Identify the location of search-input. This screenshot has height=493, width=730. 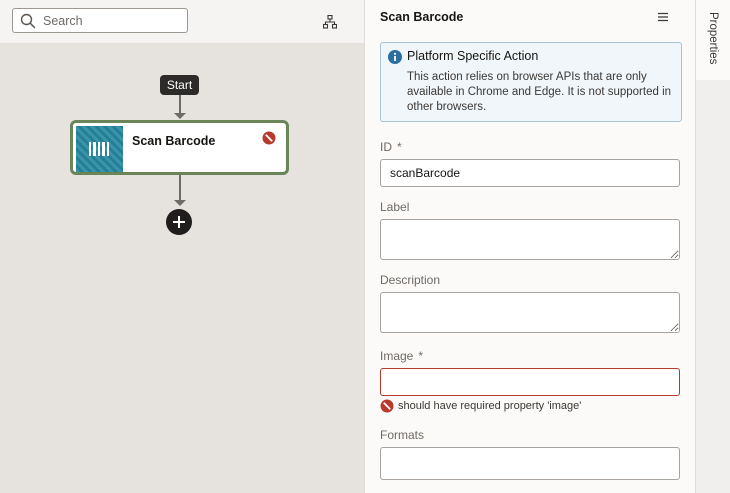
(110, 20).